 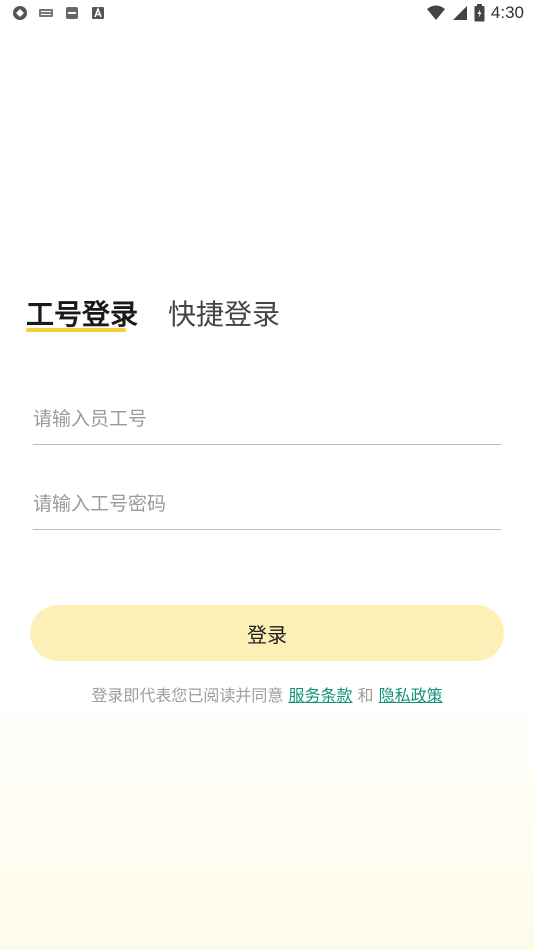 I want to click on password-field, so click(x=267, y=500).